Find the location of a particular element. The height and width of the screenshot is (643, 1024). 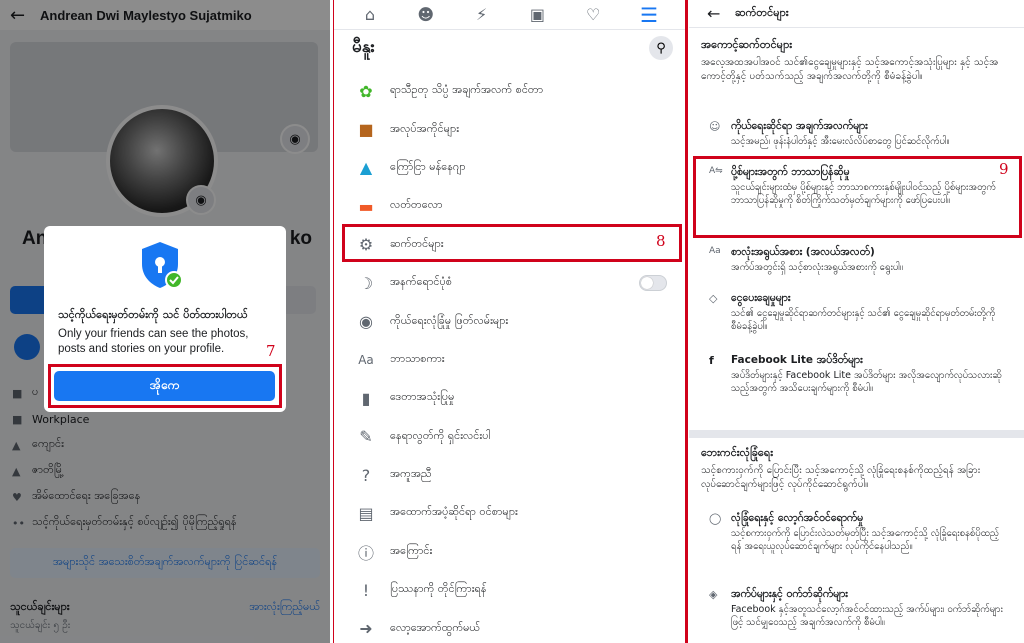

shield-lock-icon is located at coordinates (162, 265).